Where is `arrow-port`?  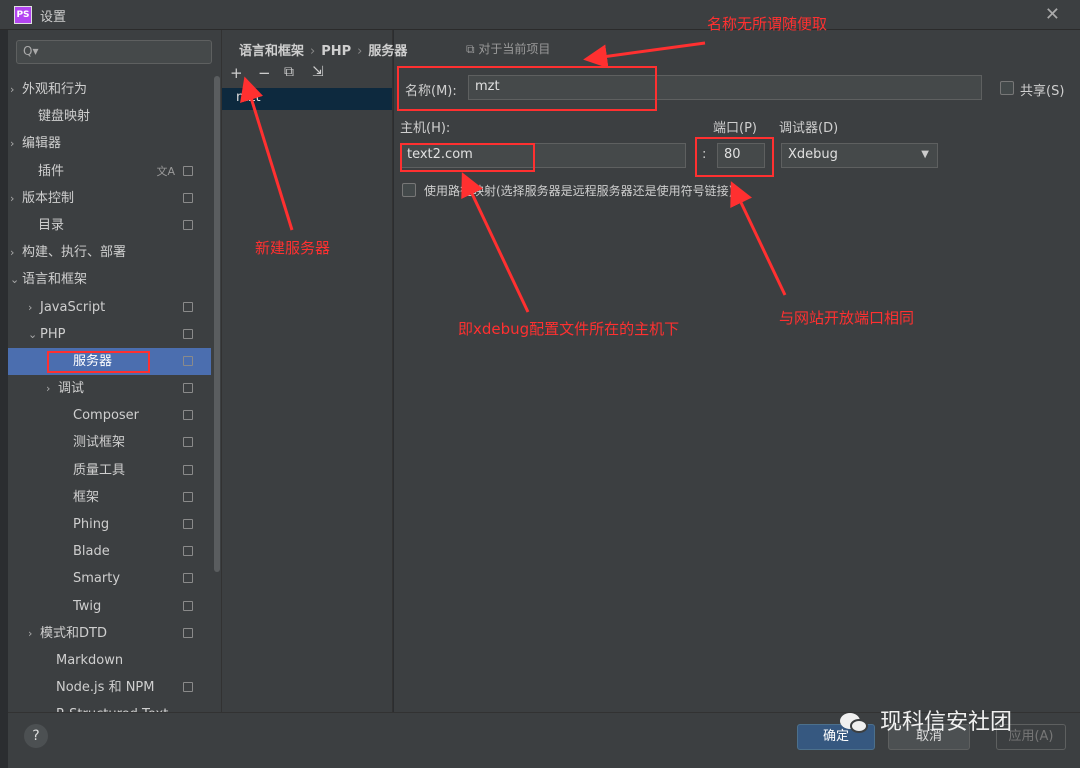 arrow-port is located at coordinates (758, 238).